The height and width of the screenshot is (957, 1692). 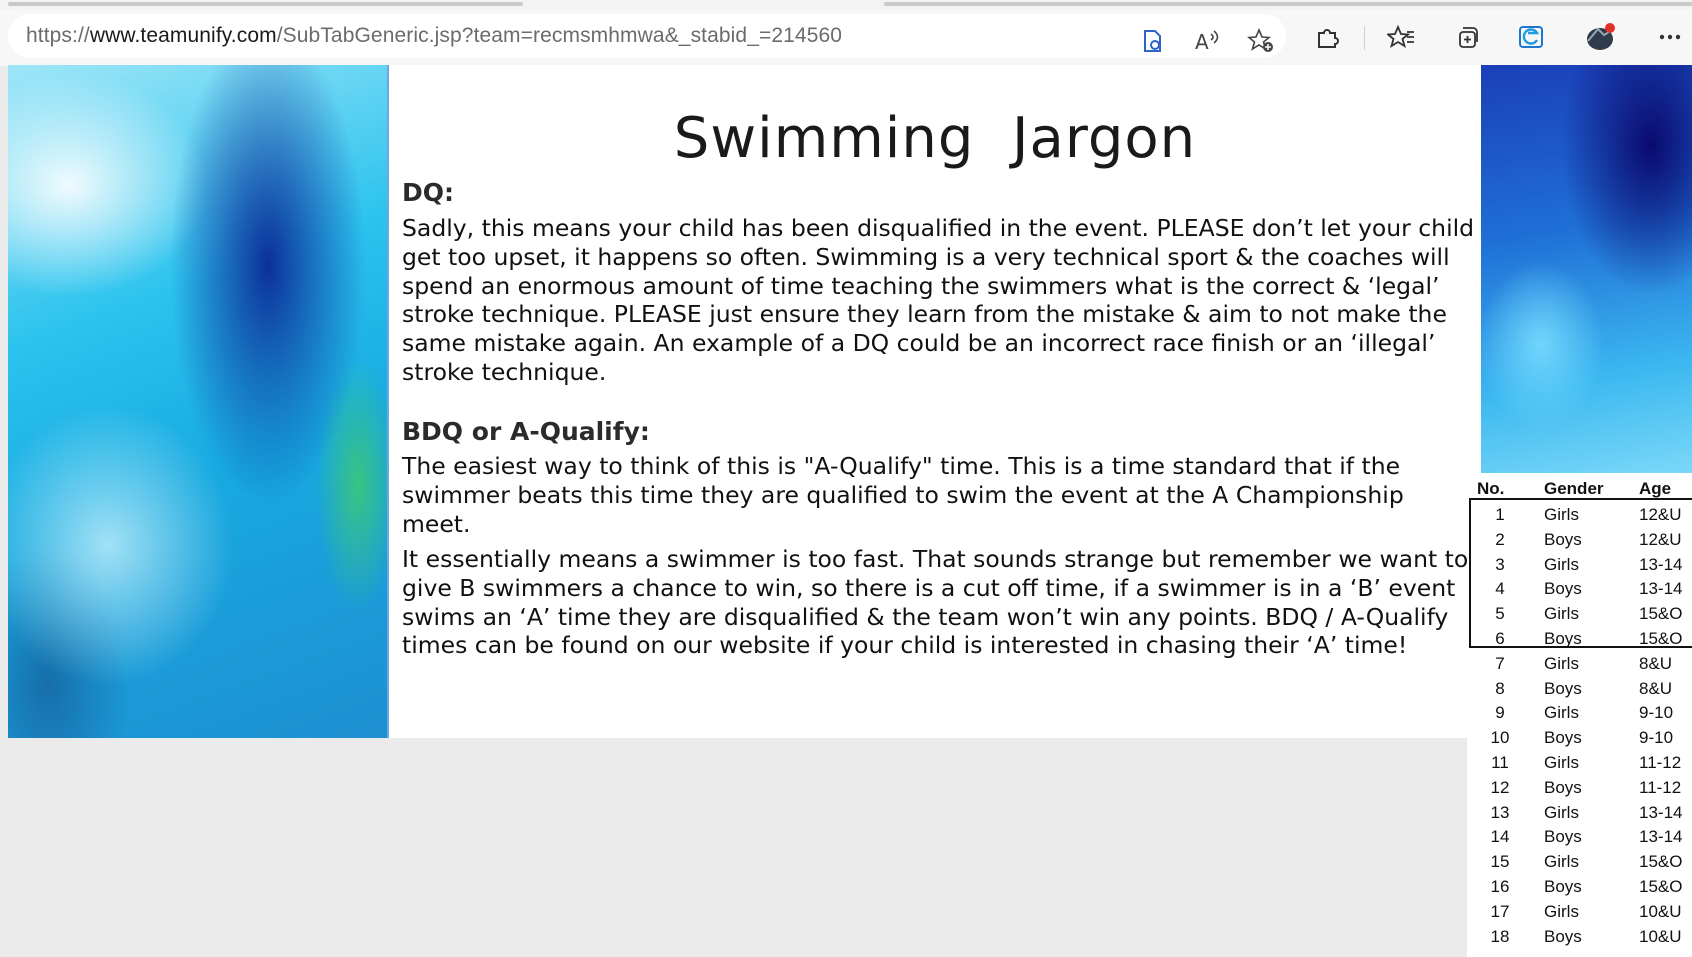 I want to click on table-row: 12 Boys 11-12, so click(x=1579, y=790).